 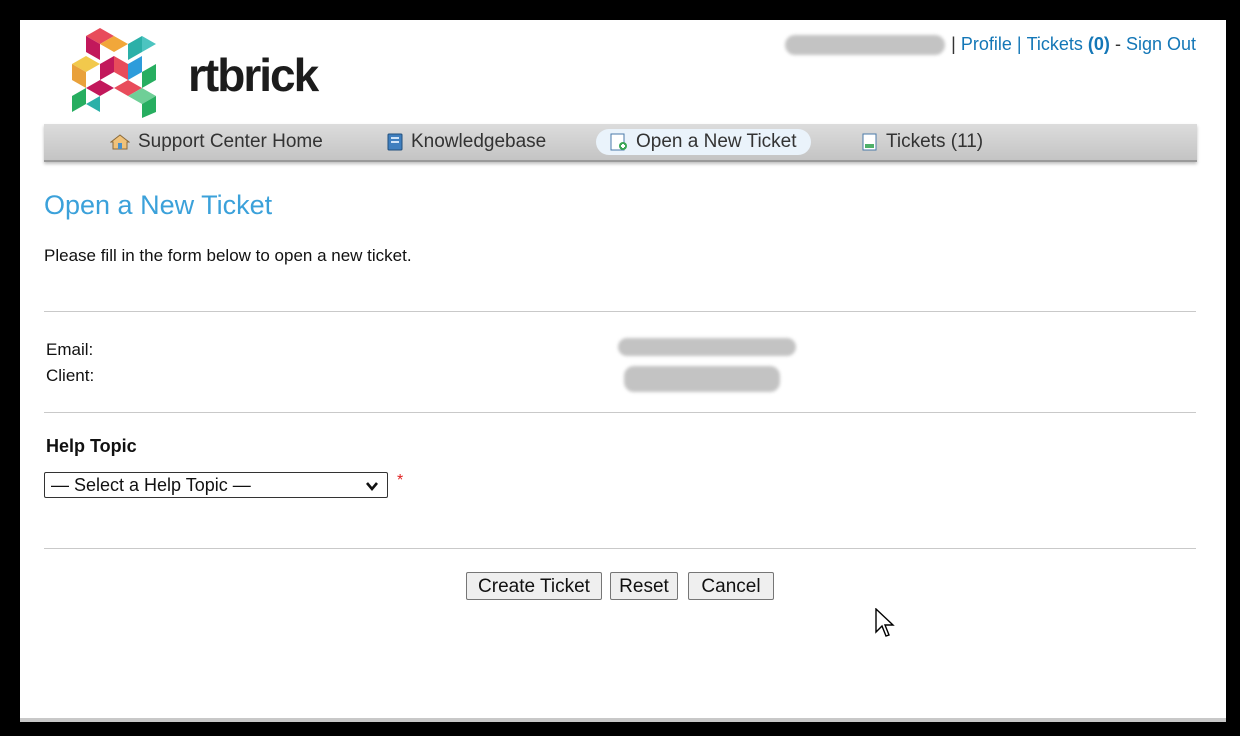 I want to click on help-topic-heading: Help Topic, so click(x=91, y=446).